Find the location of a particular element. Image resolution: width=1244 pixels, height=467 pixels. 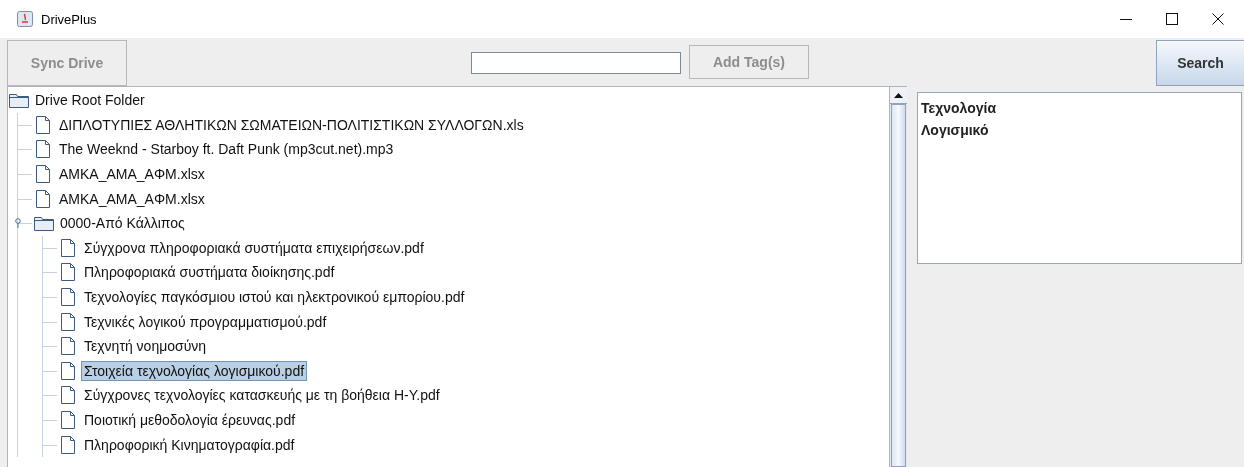

tree-item: Ποιοτική μεθοδολογία έρευνας.pdf is located at coordinates (190, 420).